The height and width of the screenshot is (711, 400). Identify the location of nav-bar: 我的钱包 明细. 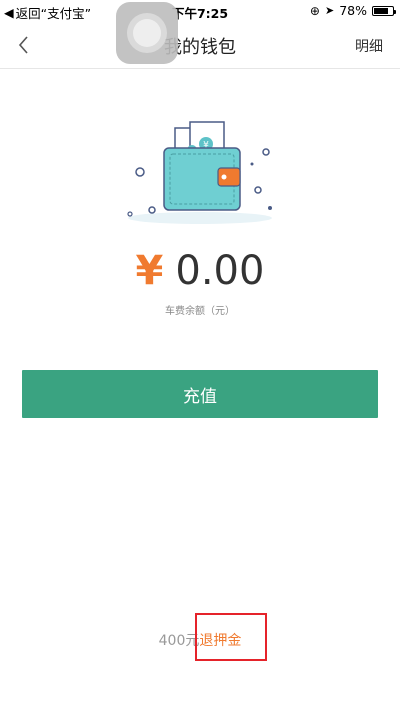
(200, 45).